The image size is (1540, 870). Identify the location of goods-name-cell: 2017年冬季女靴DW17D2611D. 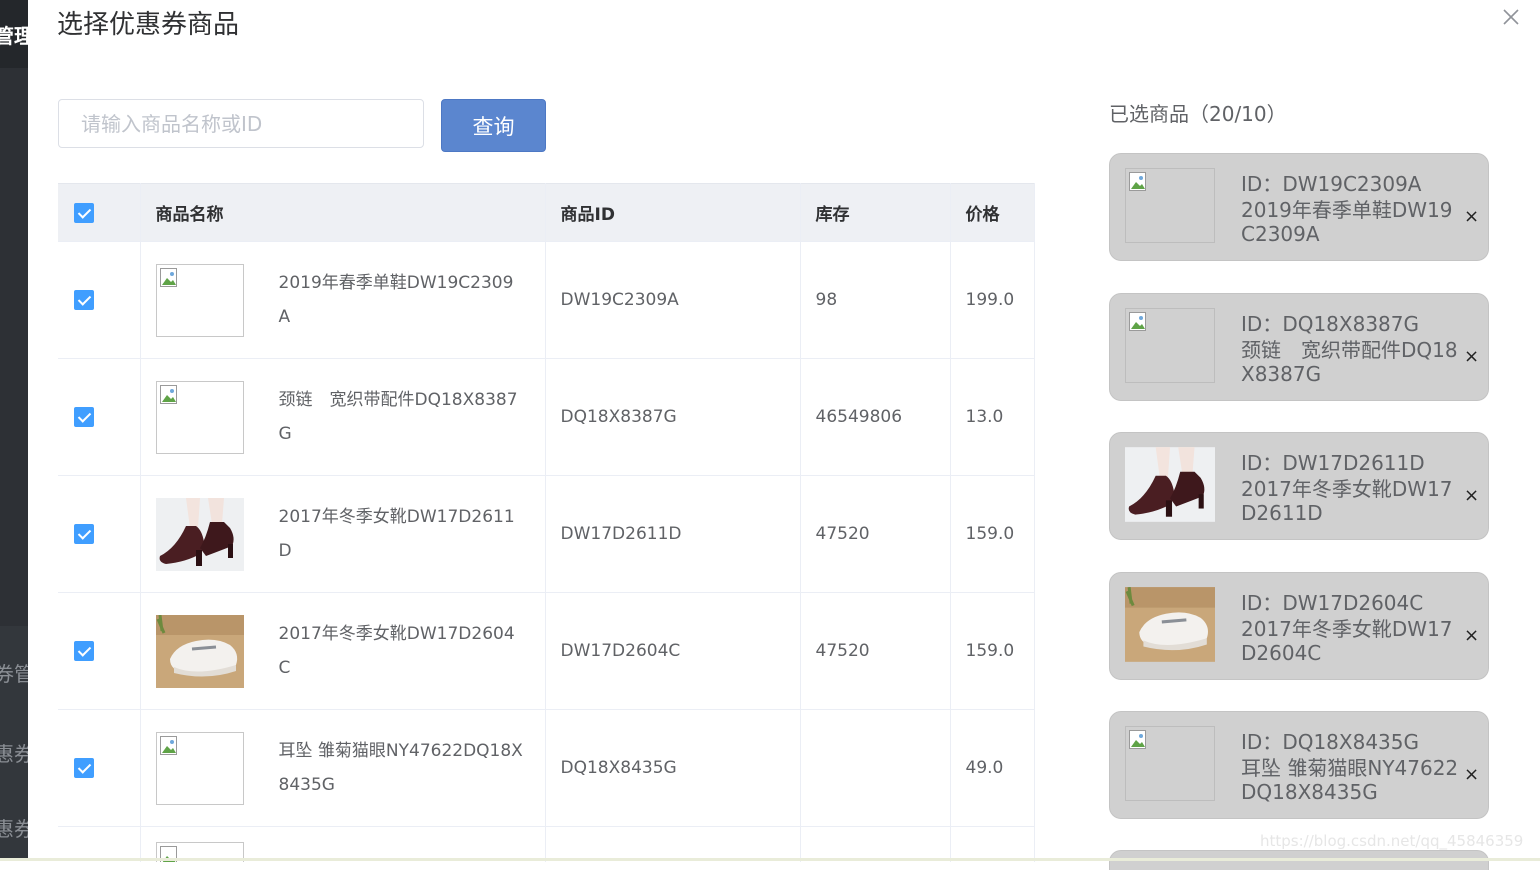
(343, 534).